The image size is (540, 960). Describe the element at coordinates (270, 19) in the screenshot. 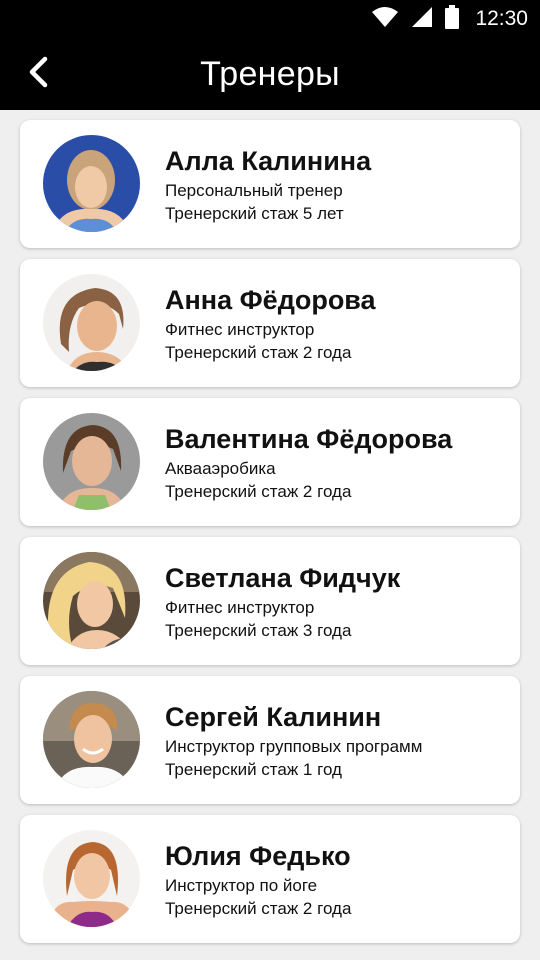

I see `status-bar: 12:30` at that location.